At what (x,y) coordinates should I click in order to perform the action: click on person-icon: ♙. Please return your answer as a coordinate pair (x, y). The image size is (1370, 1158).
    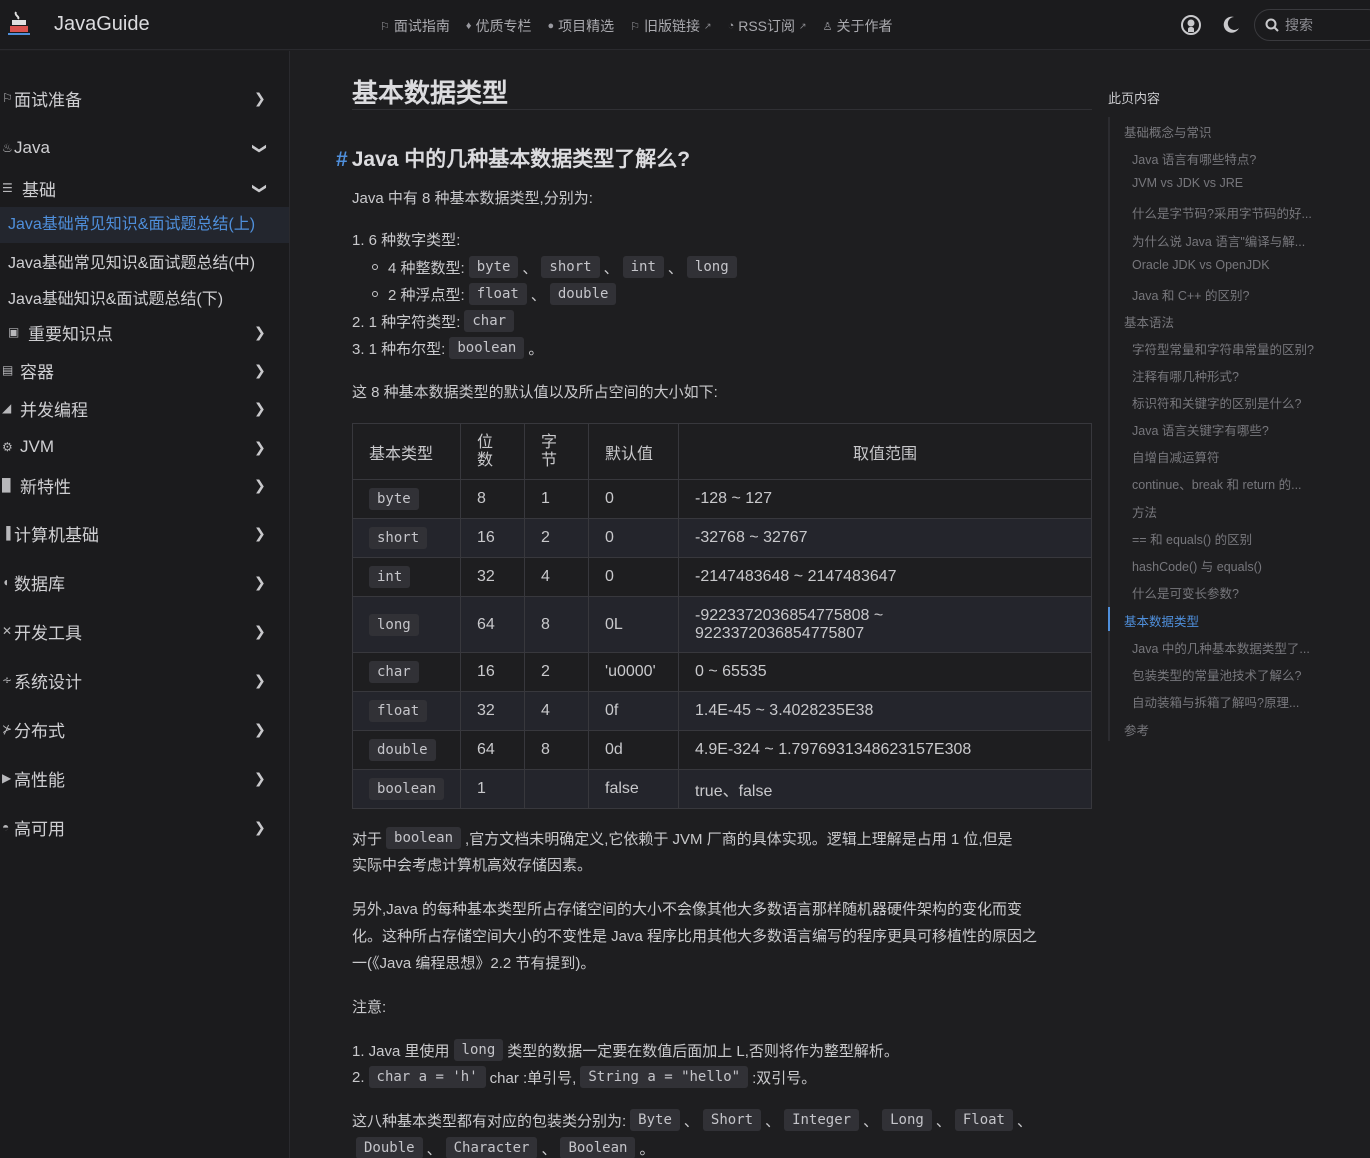
    Looking at the image, I should click on (827, 26).